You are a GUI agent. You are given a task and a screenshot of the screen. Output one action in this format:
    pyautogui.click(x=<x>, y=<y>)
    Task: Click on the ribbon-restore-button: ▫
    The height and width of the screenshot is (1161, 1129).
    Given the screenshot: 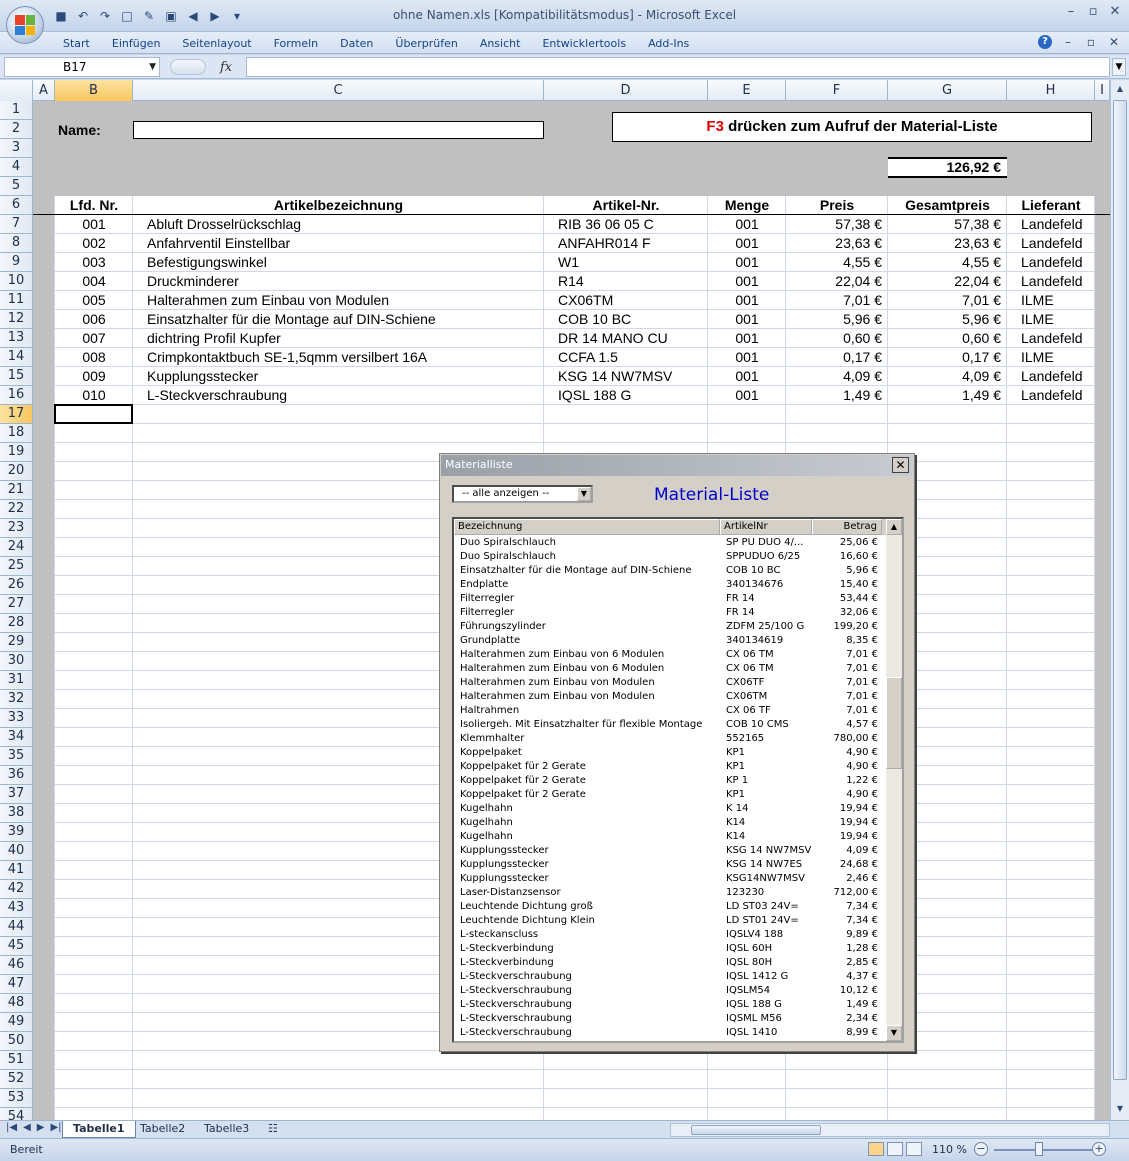 What is the action you would take?
    pyautogui.click(x=1091, y=42)
    